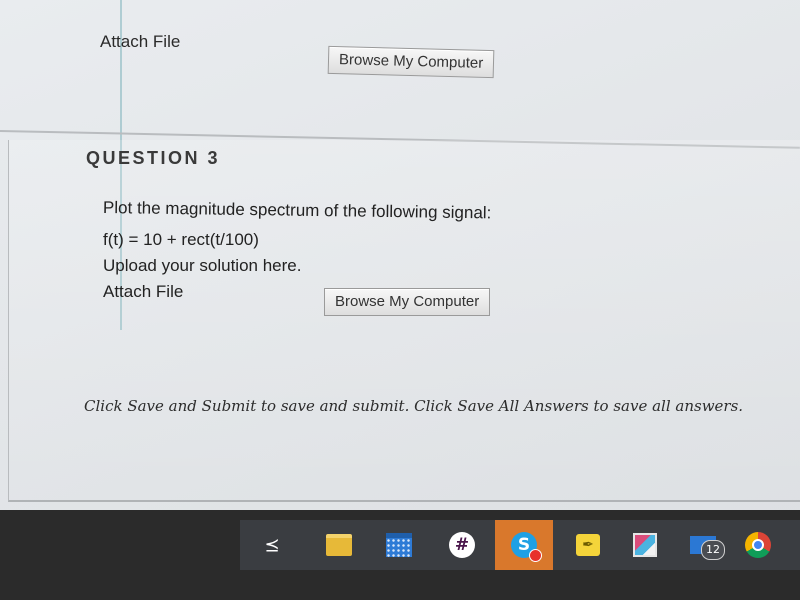 The image size is (800, 600). I want to click on snip-sketch-icon, so click(645, 545).